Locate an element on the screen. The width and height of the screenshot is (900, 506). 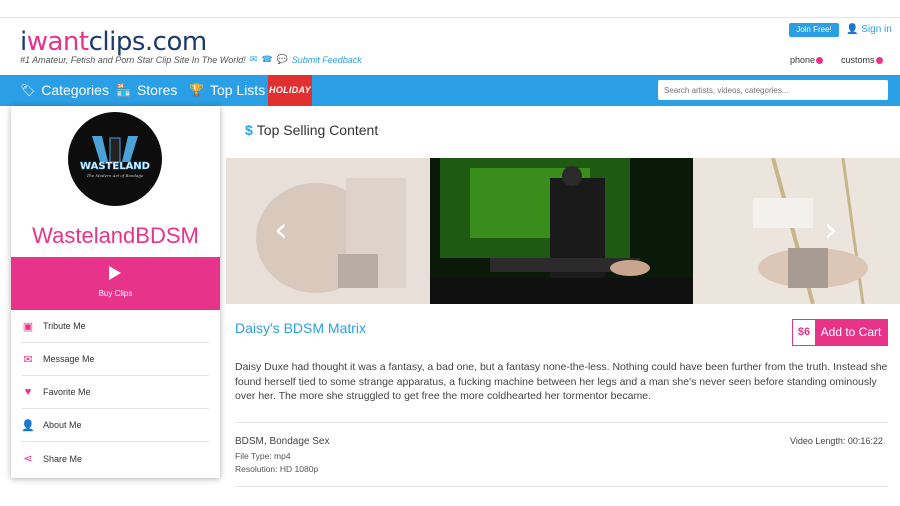
phone-icon: ☎ is located at coordinates (266, 59).